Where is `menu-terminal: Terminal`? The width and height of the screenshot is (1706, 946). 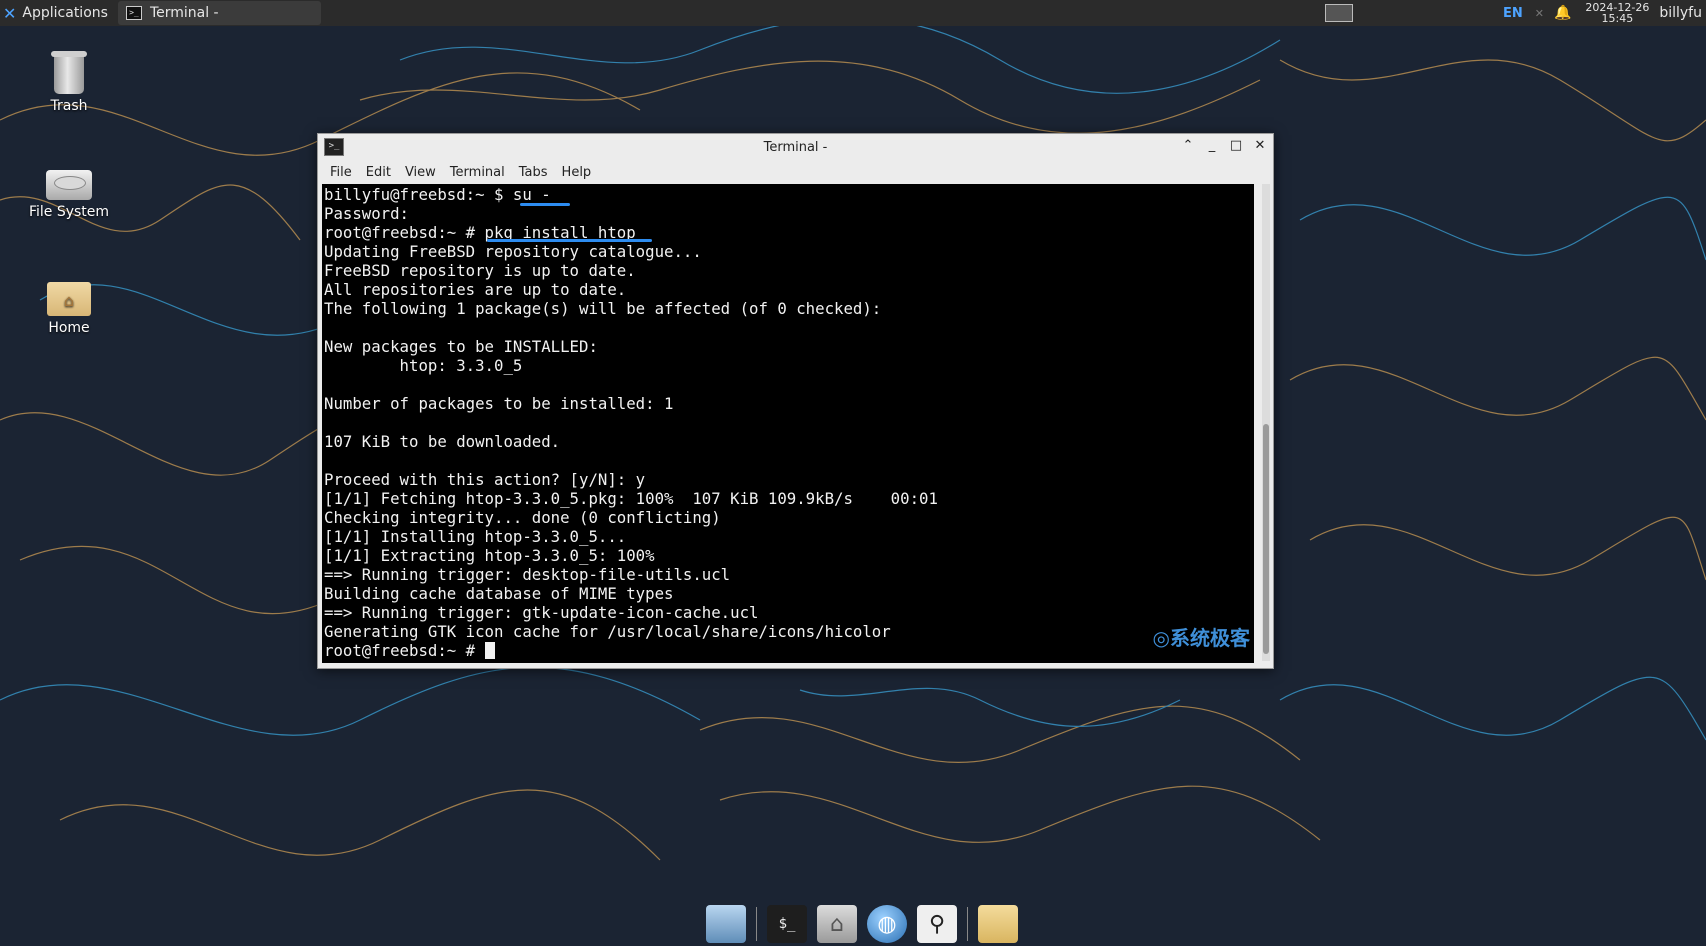 menu-terminal: Terminal is located at coordinates (477, 172).